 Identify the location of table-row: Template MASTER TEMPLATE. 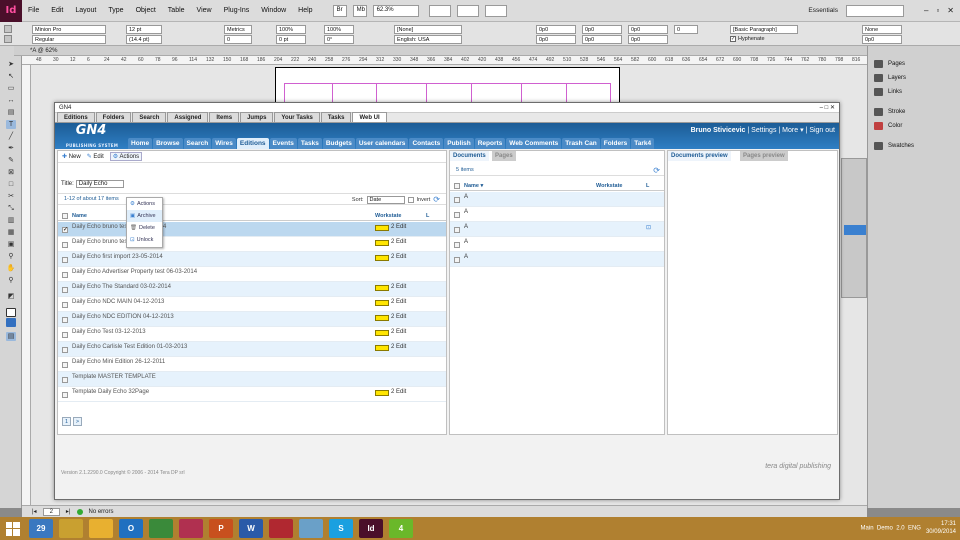
(252, 379).